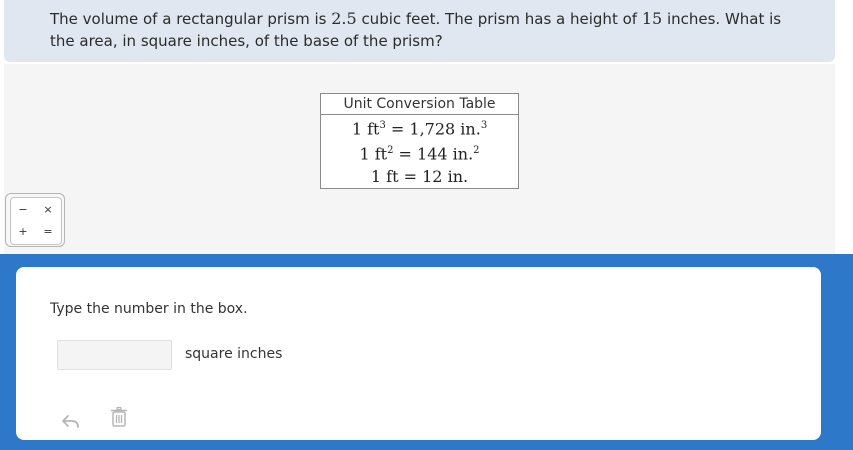 Image resolution: width=853 pixels, height=450 pixels. I want to click on question-part-1: The volume of a rectangular prism is, so click(191, 19).